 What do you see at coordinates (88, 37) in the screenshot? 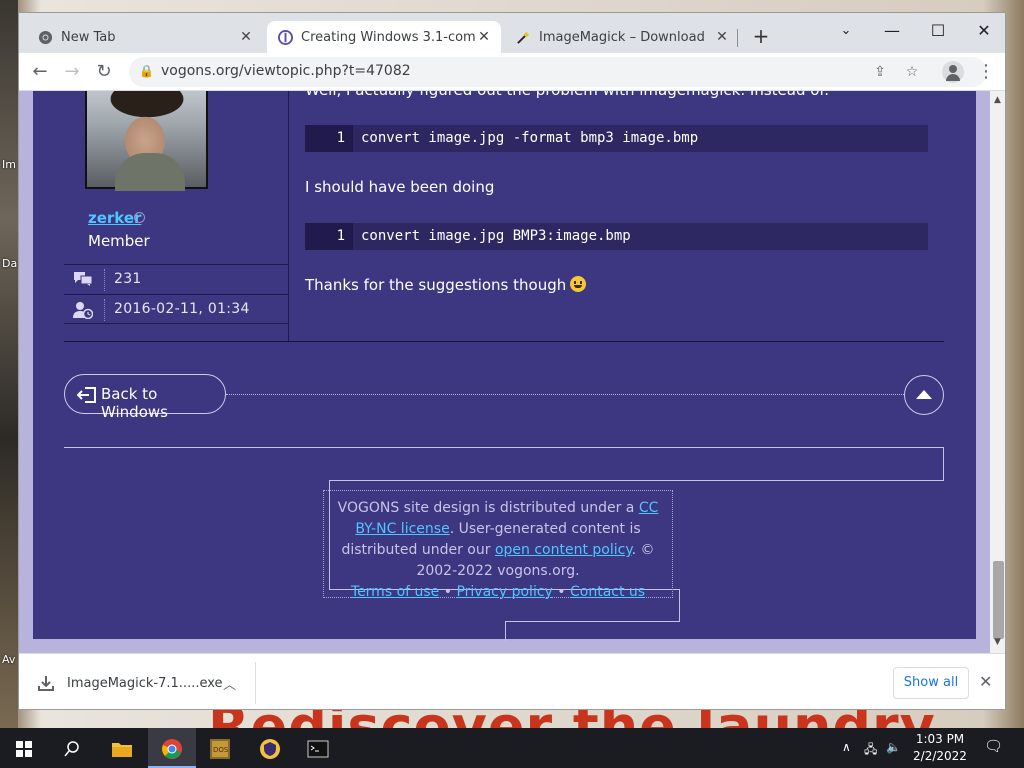
I see `tab-title: New Tab` at bounding box center [88, 37].